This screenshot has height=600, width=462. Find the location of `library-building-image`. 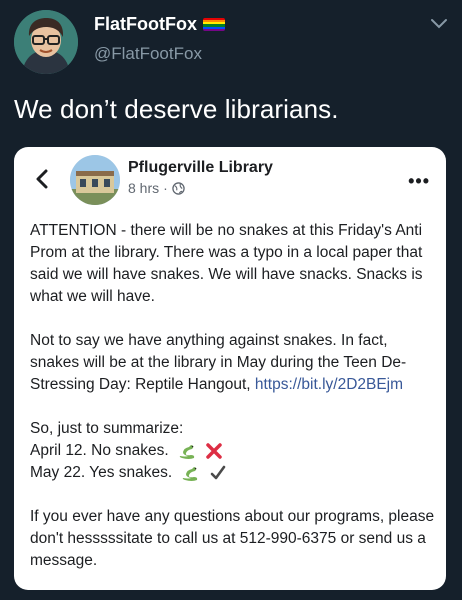

library-building-image is located at coordinates (95, 180).